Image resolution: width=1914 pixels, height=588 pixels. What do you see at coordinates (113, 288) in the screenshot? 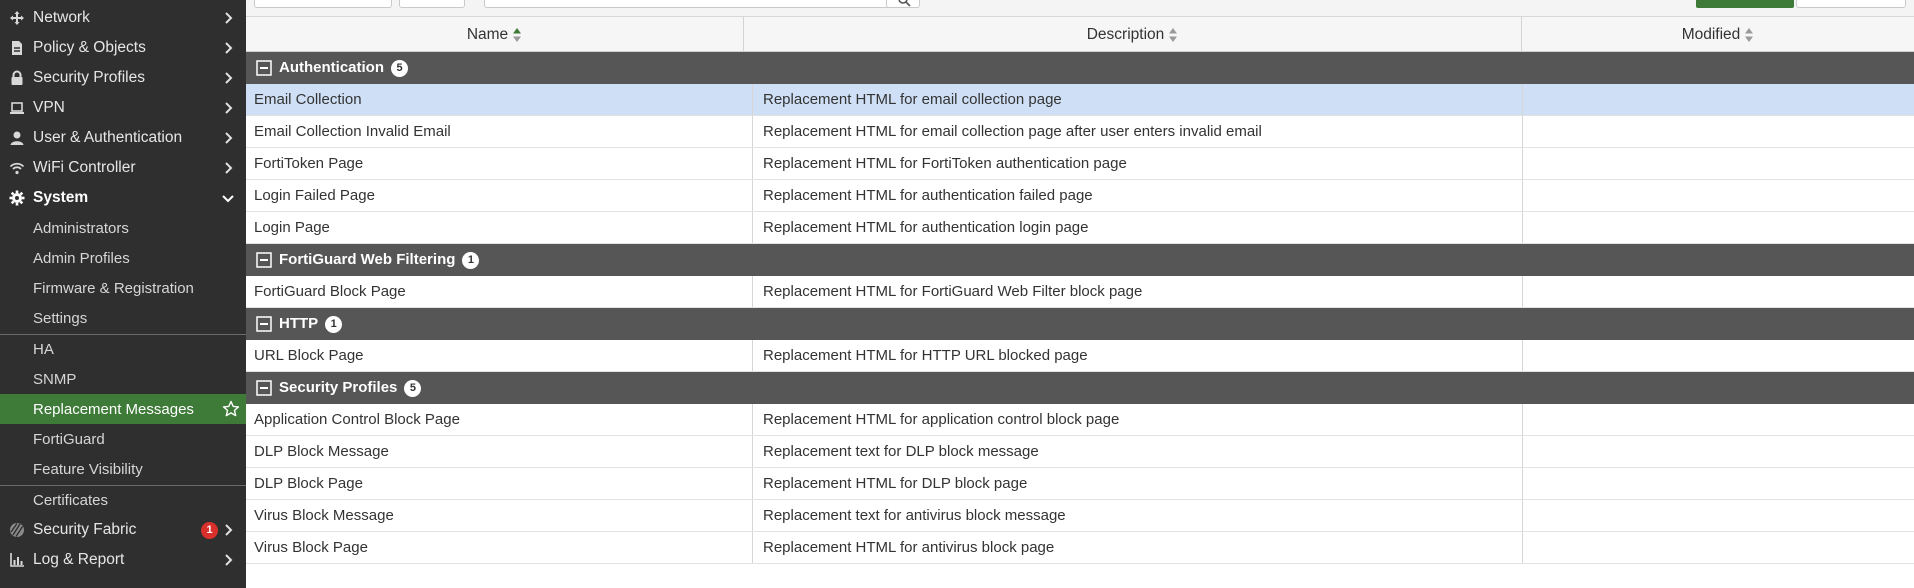
I see `sidebar-subitem-label: Firmware & Registration` at bounding box center [113, 288].